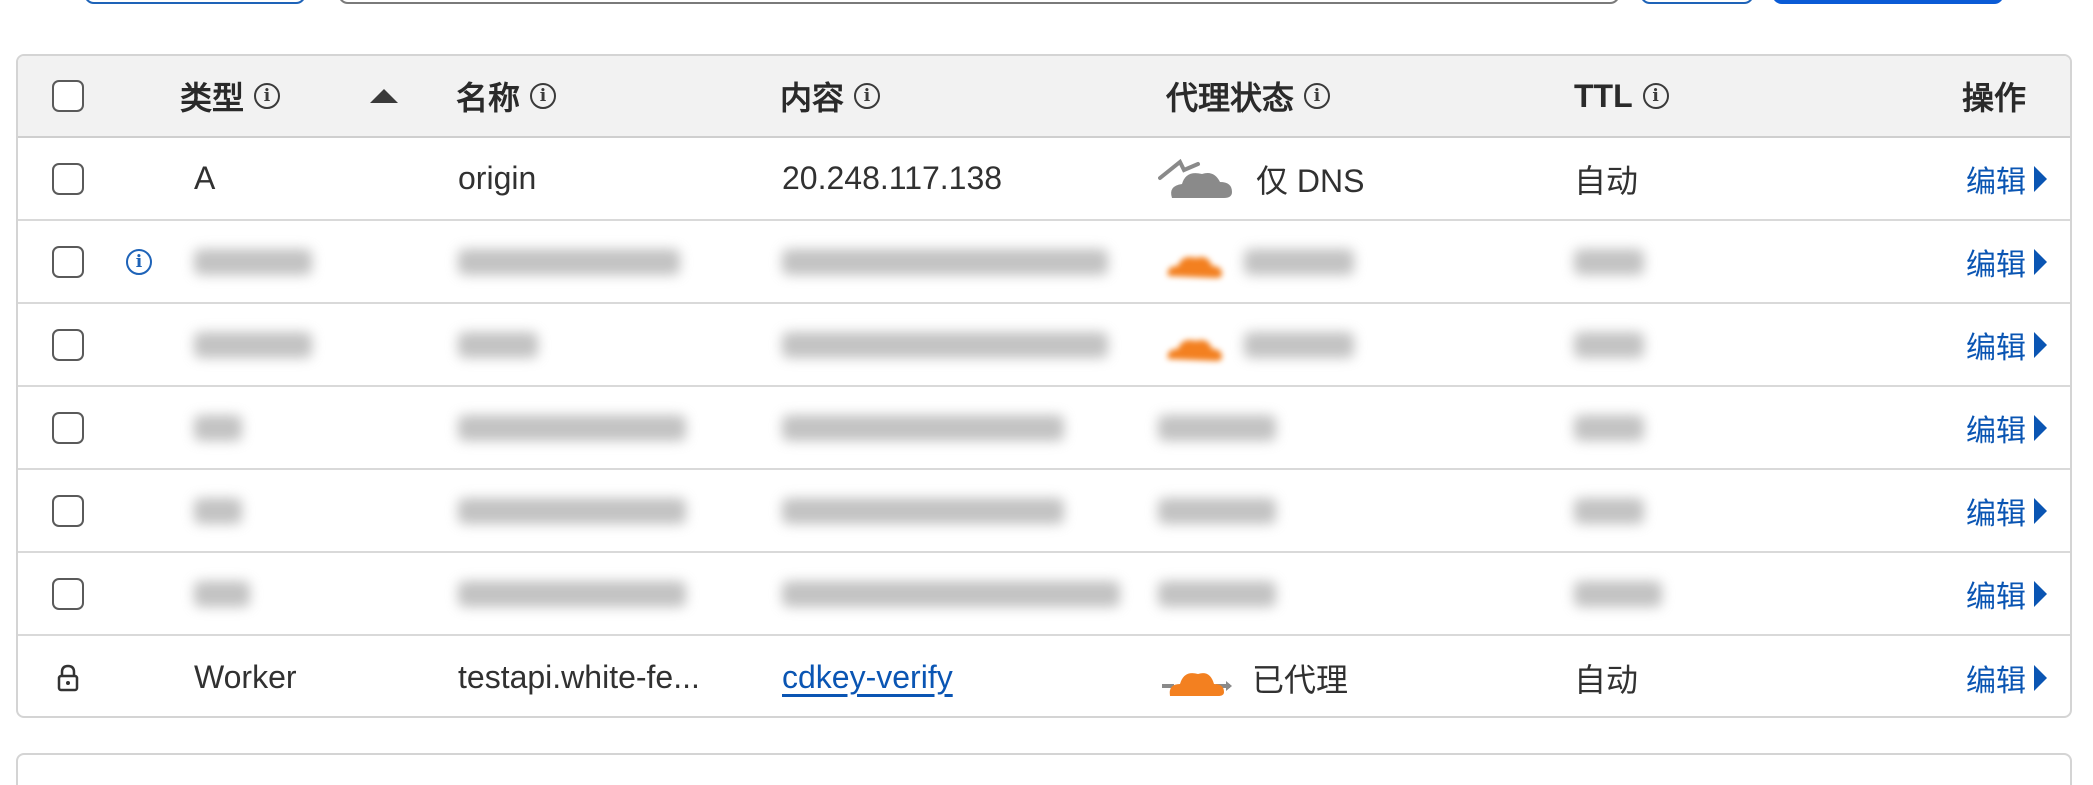 The width and height of the screenshot is (2093, 785). Describe the element at coordinates (867, 677) in the screenshot. I see `record-content-link: cdkey-verify` at that location.